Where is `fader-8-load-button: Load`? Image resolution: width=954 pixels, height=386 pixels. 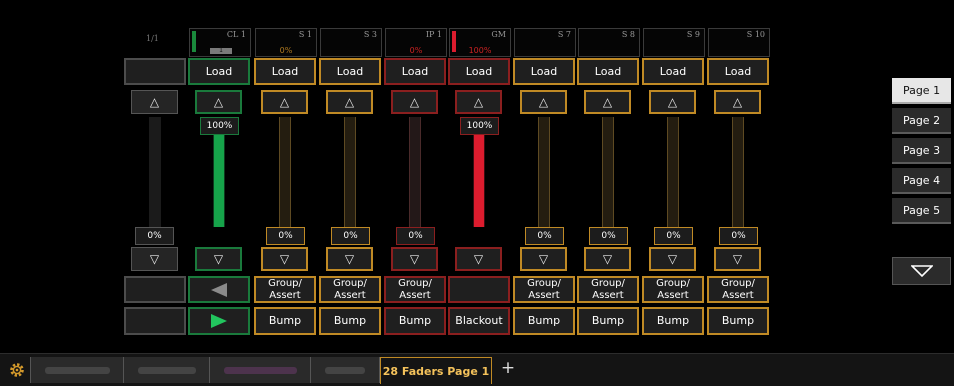 fader-8-load-button: Load is located at coordinates (673, 71).